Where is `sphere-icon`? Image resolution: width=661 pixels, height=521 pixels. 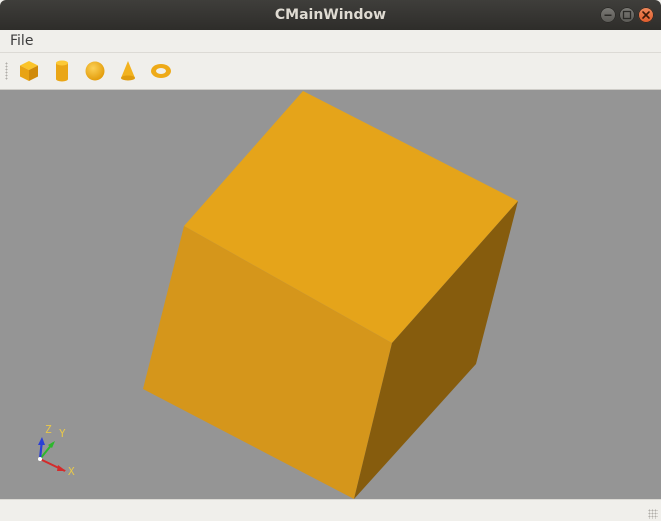
sphere-icon is located at coordinates (95, 71).